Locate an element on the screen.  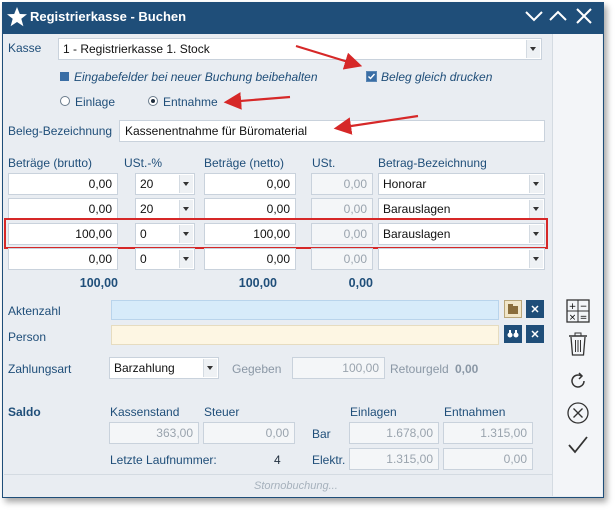
row4-ust: 0,00 is located at coordinates (342, 259).